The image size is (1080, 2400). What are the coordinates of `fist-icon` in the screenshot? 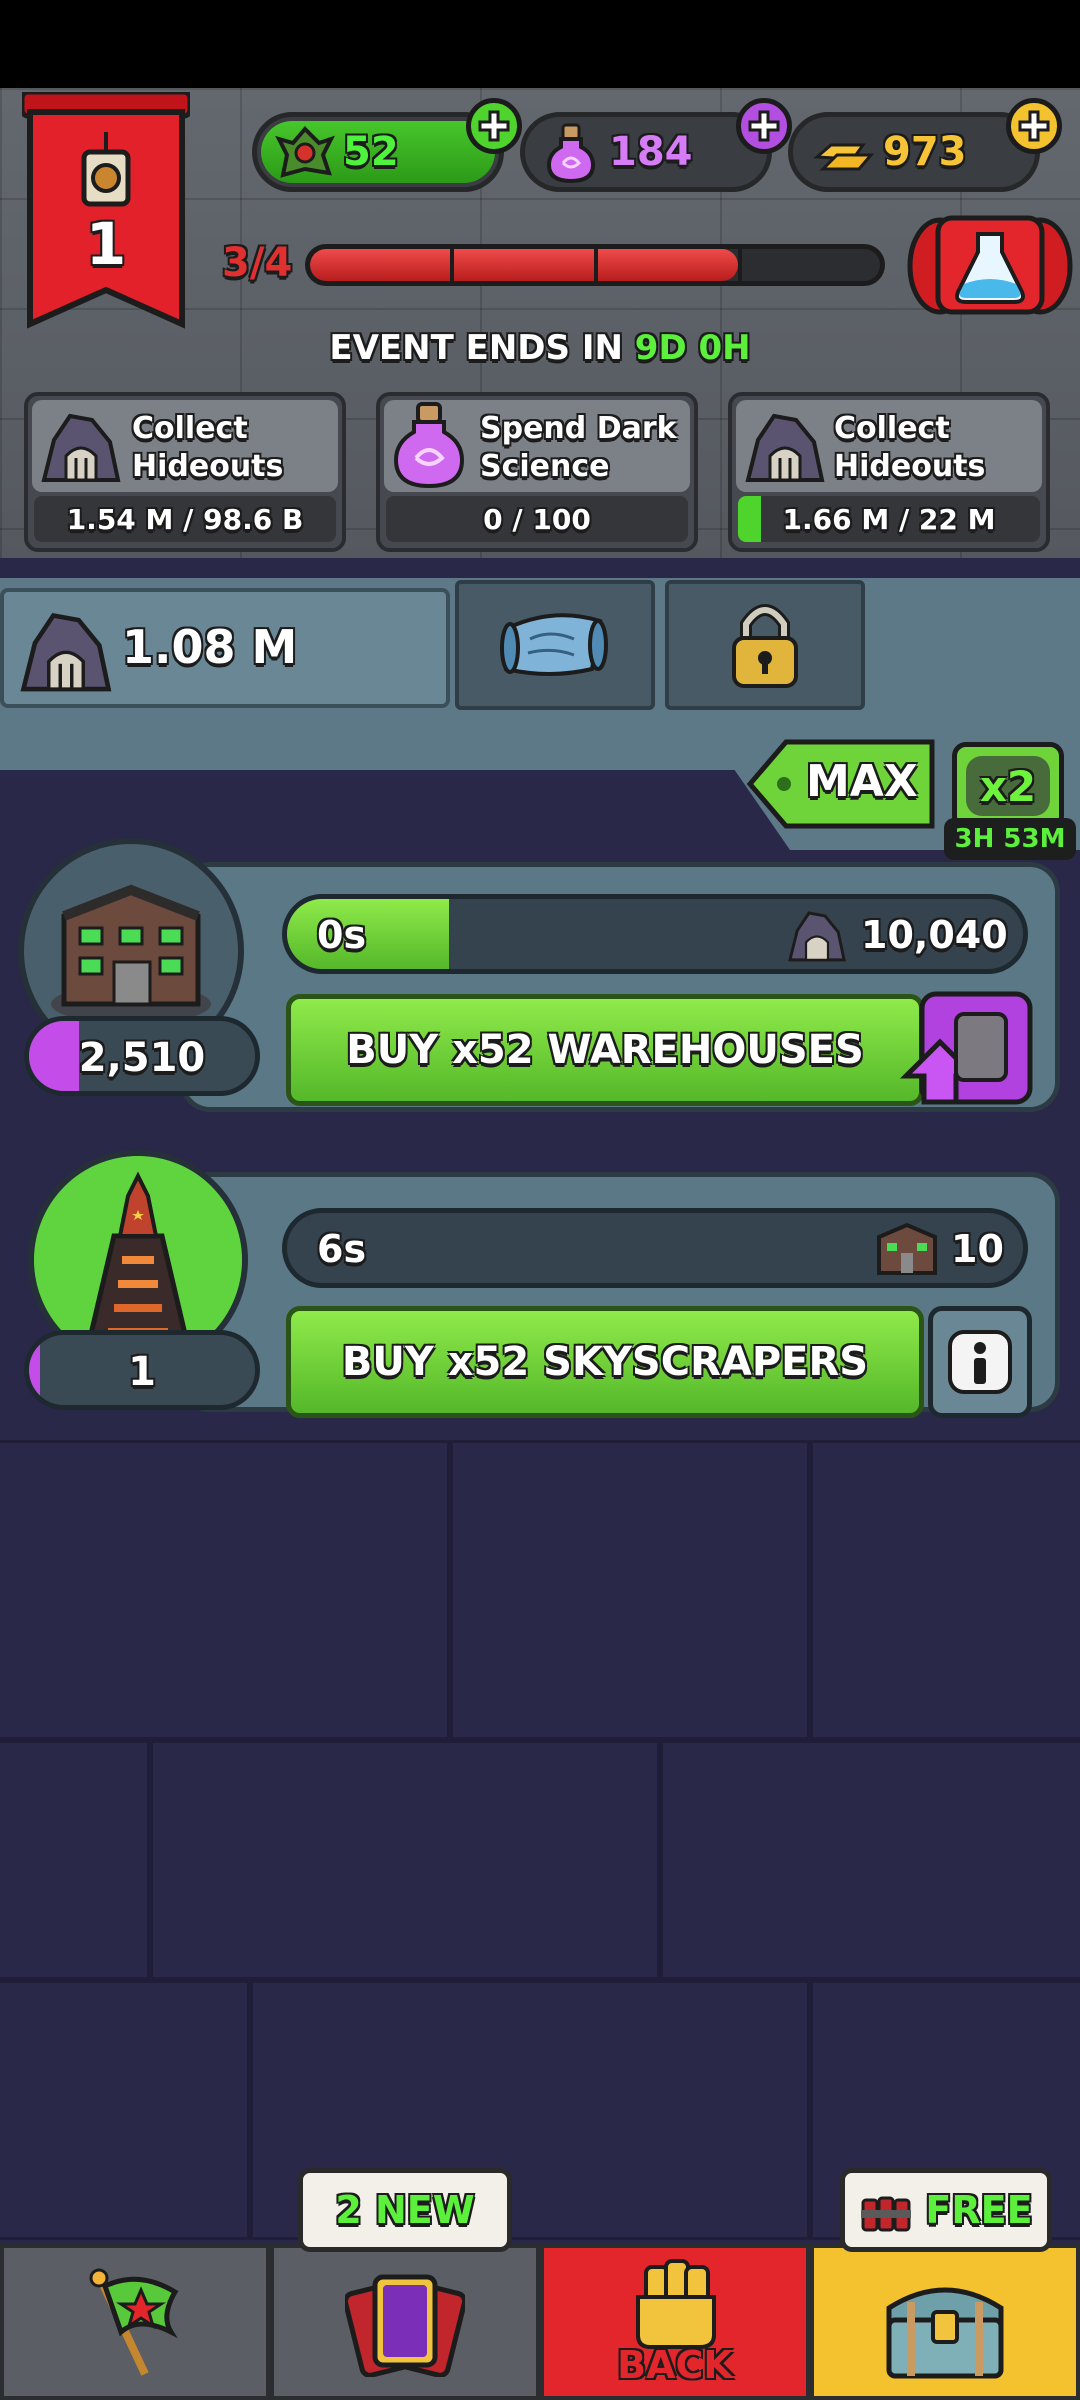 It's located at (676, 2304).